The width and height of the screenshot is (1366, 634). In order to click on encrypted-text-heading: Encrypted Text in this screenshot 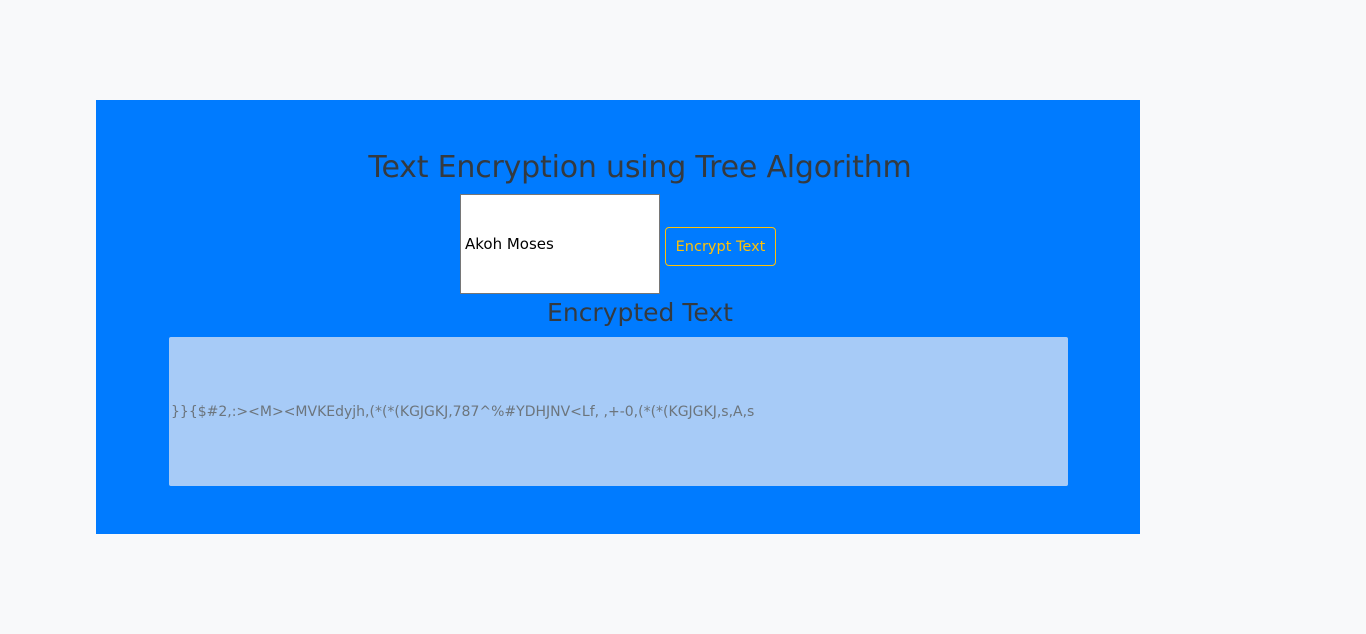, I will do `click(640, 312)`.